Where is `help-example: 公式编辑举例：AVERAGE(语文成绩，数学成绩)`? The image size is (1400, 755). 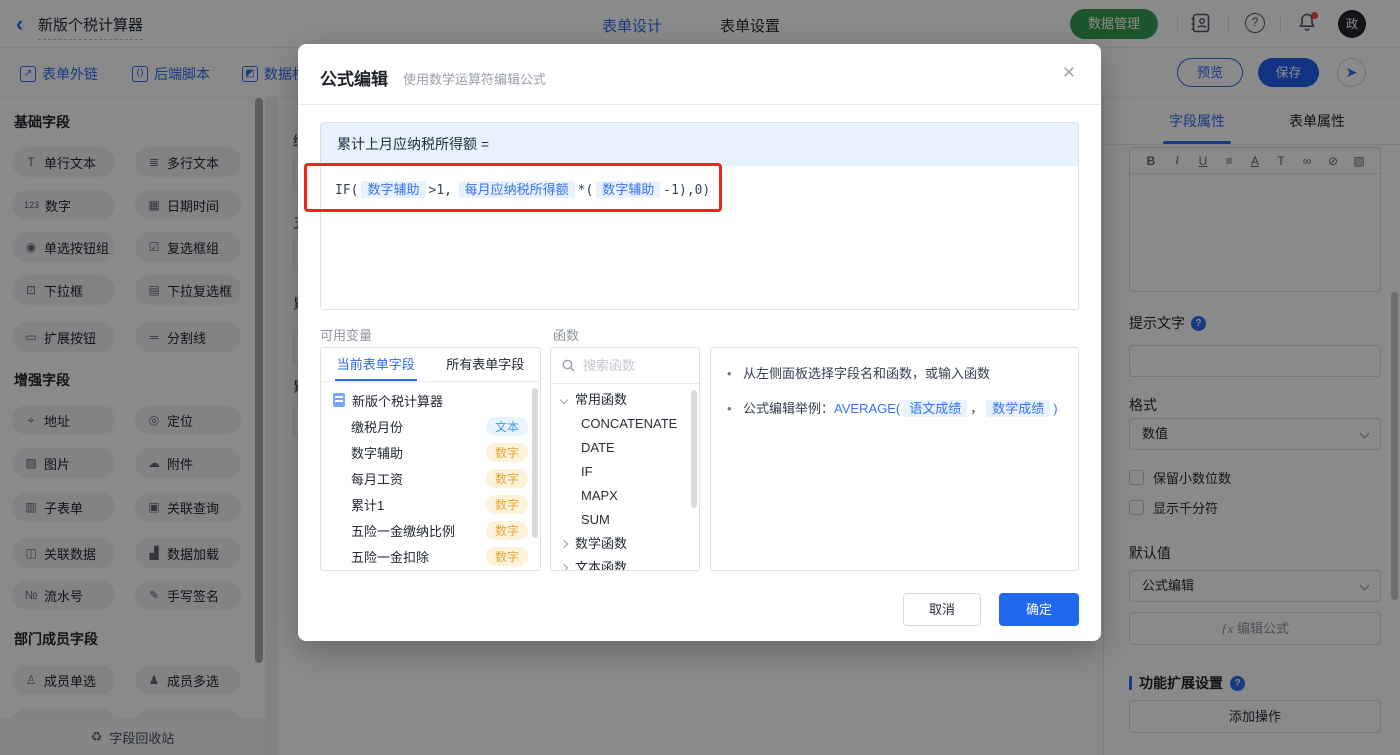 help-example: 公式编辑举例：AVERAGE(语文成绩，数学成绩) is located at coordinates (900, 409).